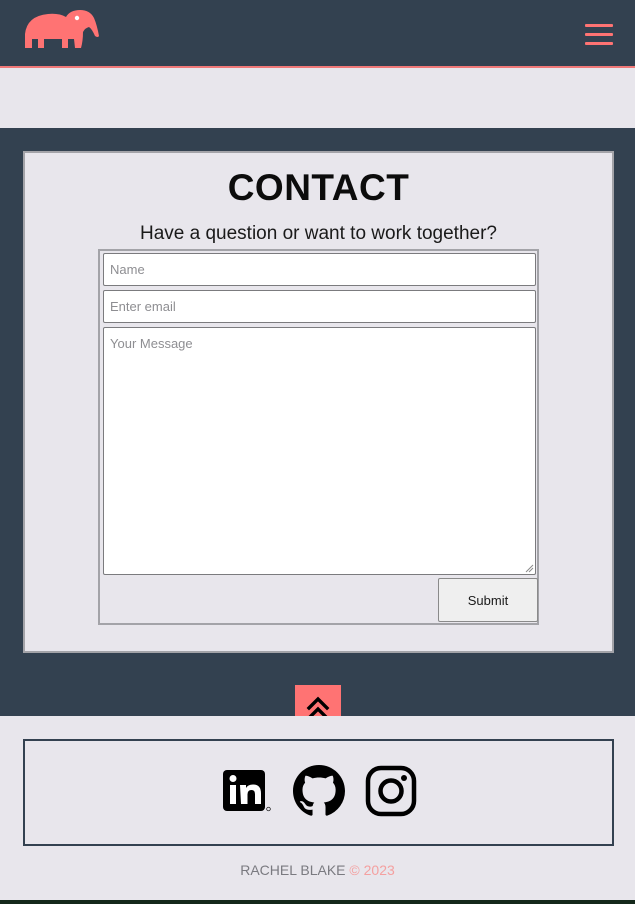 Image resolution: width=635 pixels, height=904 pixels. Describe the element at coordinates (247, 791) in the screenshot. I see `linkedin-icon` at that location.